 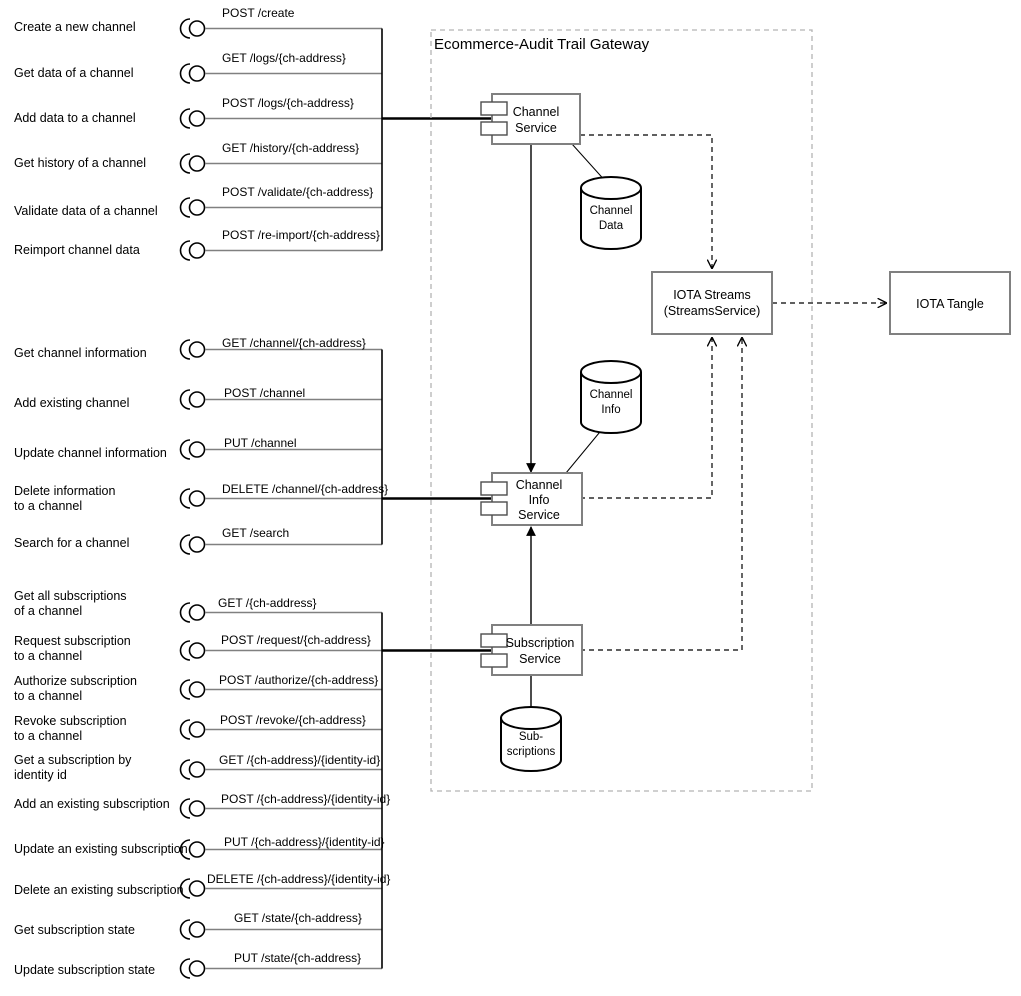 What do you see at coordinates (71, 403) in the screenshot?
I see `operation-label: Add existing channel` at bounding box center [71, 403].